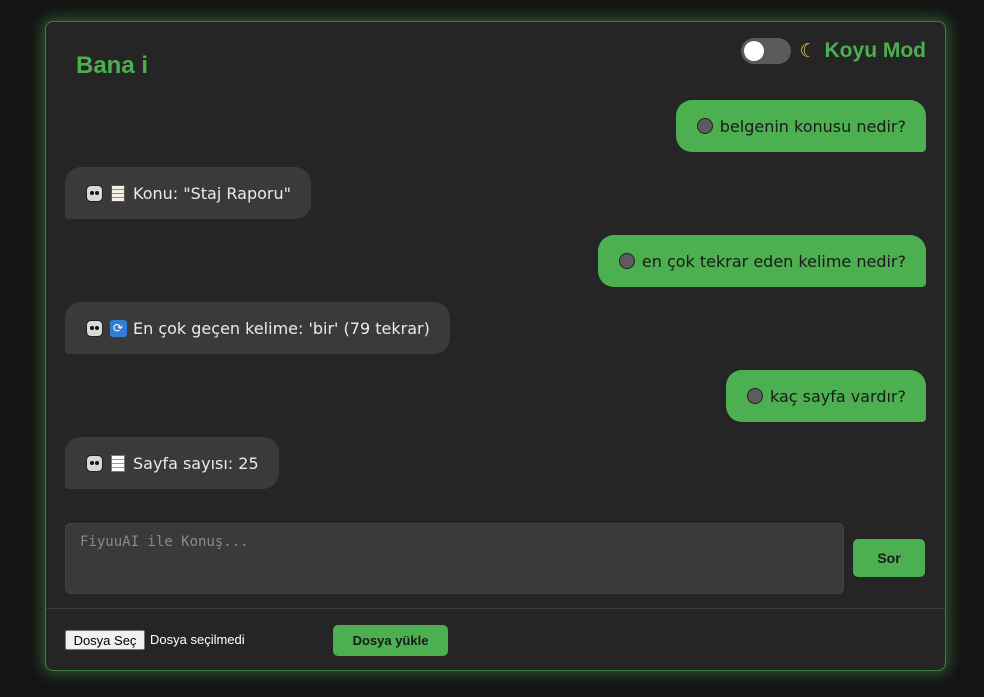  What do you see at coordinates (196, 463) in the screenshot?
I see `message-text: Sayfa sayısı: 25` at bounding box center [196, 463].